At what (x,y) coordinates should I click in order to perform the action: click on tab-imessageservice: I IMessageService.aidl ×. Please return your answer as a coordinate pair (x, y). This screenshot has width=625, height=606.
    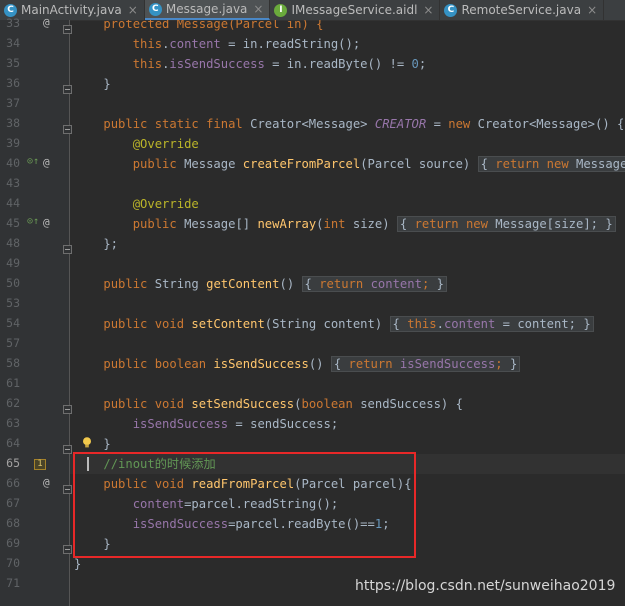
    Looking at the image, I should click on (355, 10).